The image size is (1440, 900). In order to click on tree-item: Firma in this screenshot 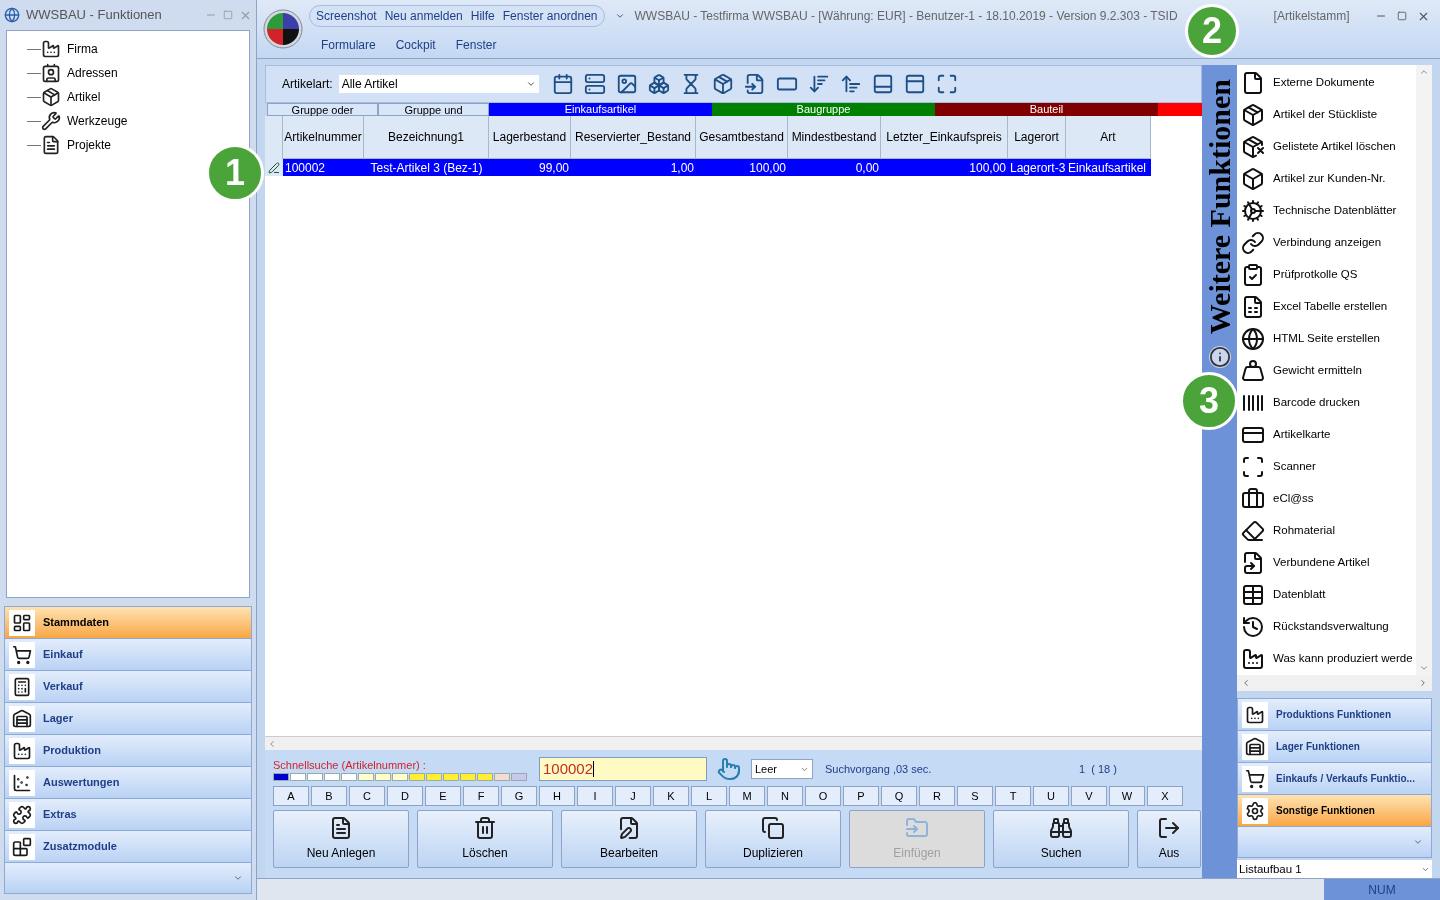, I will do `click(82, 49)`.